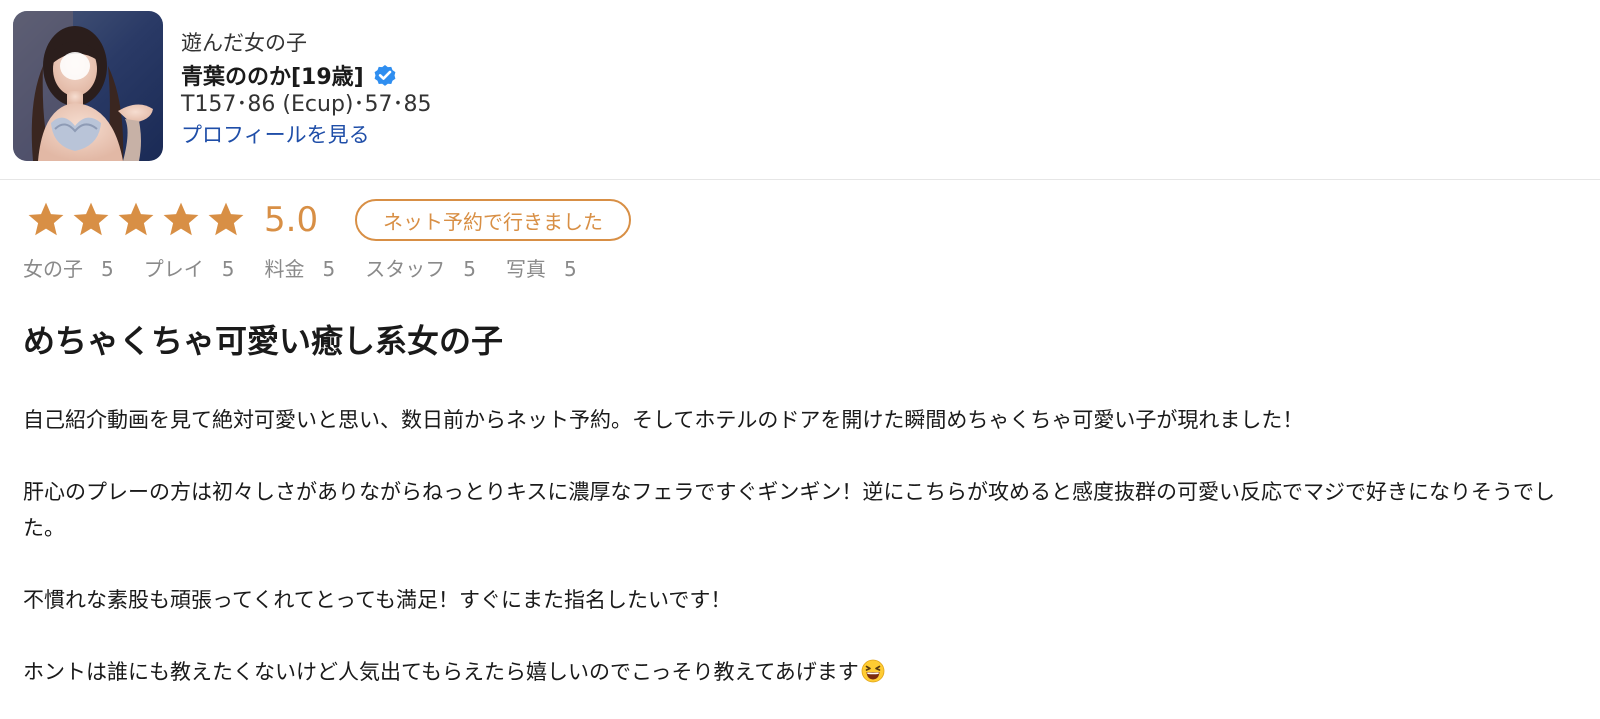  I want to click on sub-rating-item: 女の子 5, so click(68, 269).